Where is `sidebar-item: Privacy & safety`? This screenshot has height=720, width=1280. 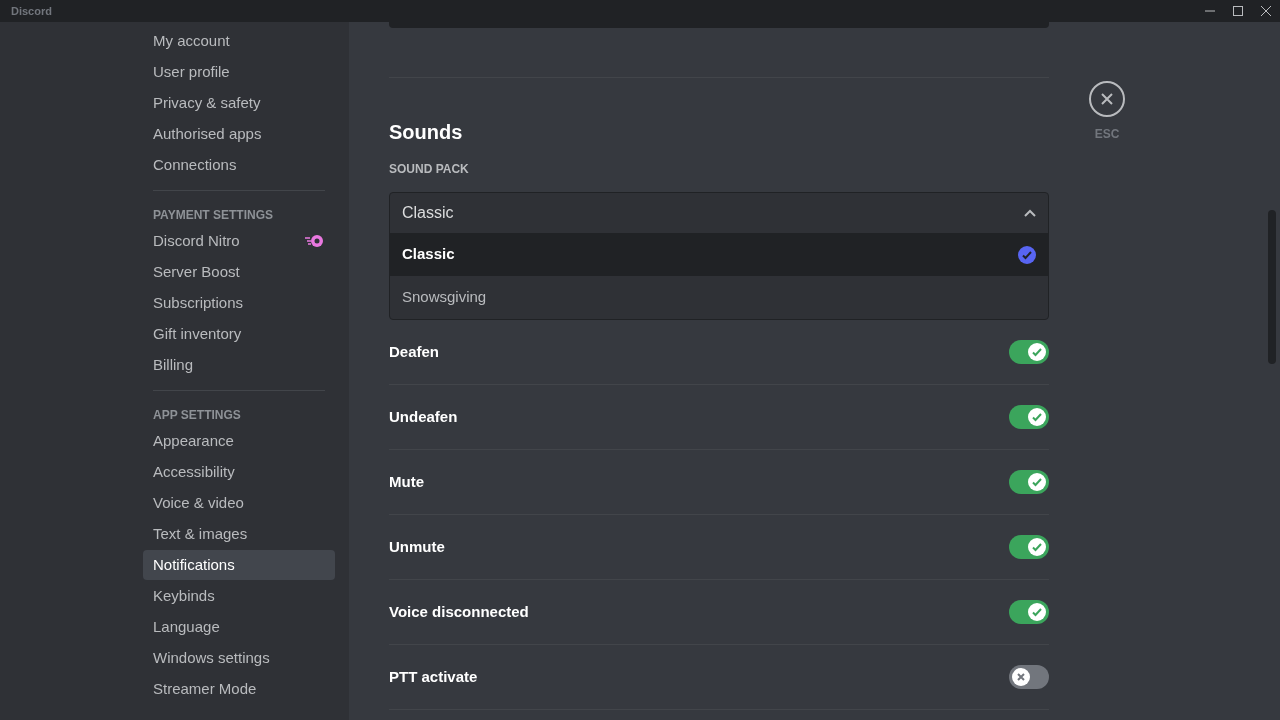 sidebar-item: Privacy & safety is located at coordinates (239, 103).